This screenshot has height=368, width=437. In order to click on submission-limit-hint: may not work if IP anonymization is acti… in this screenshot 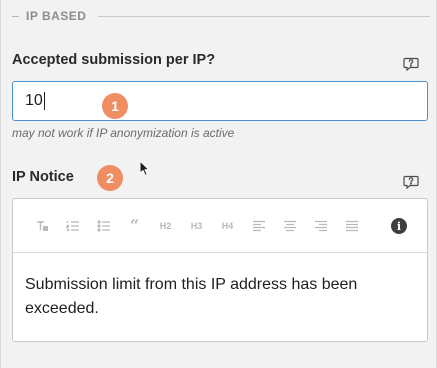, I will do `click(123, 133)`.